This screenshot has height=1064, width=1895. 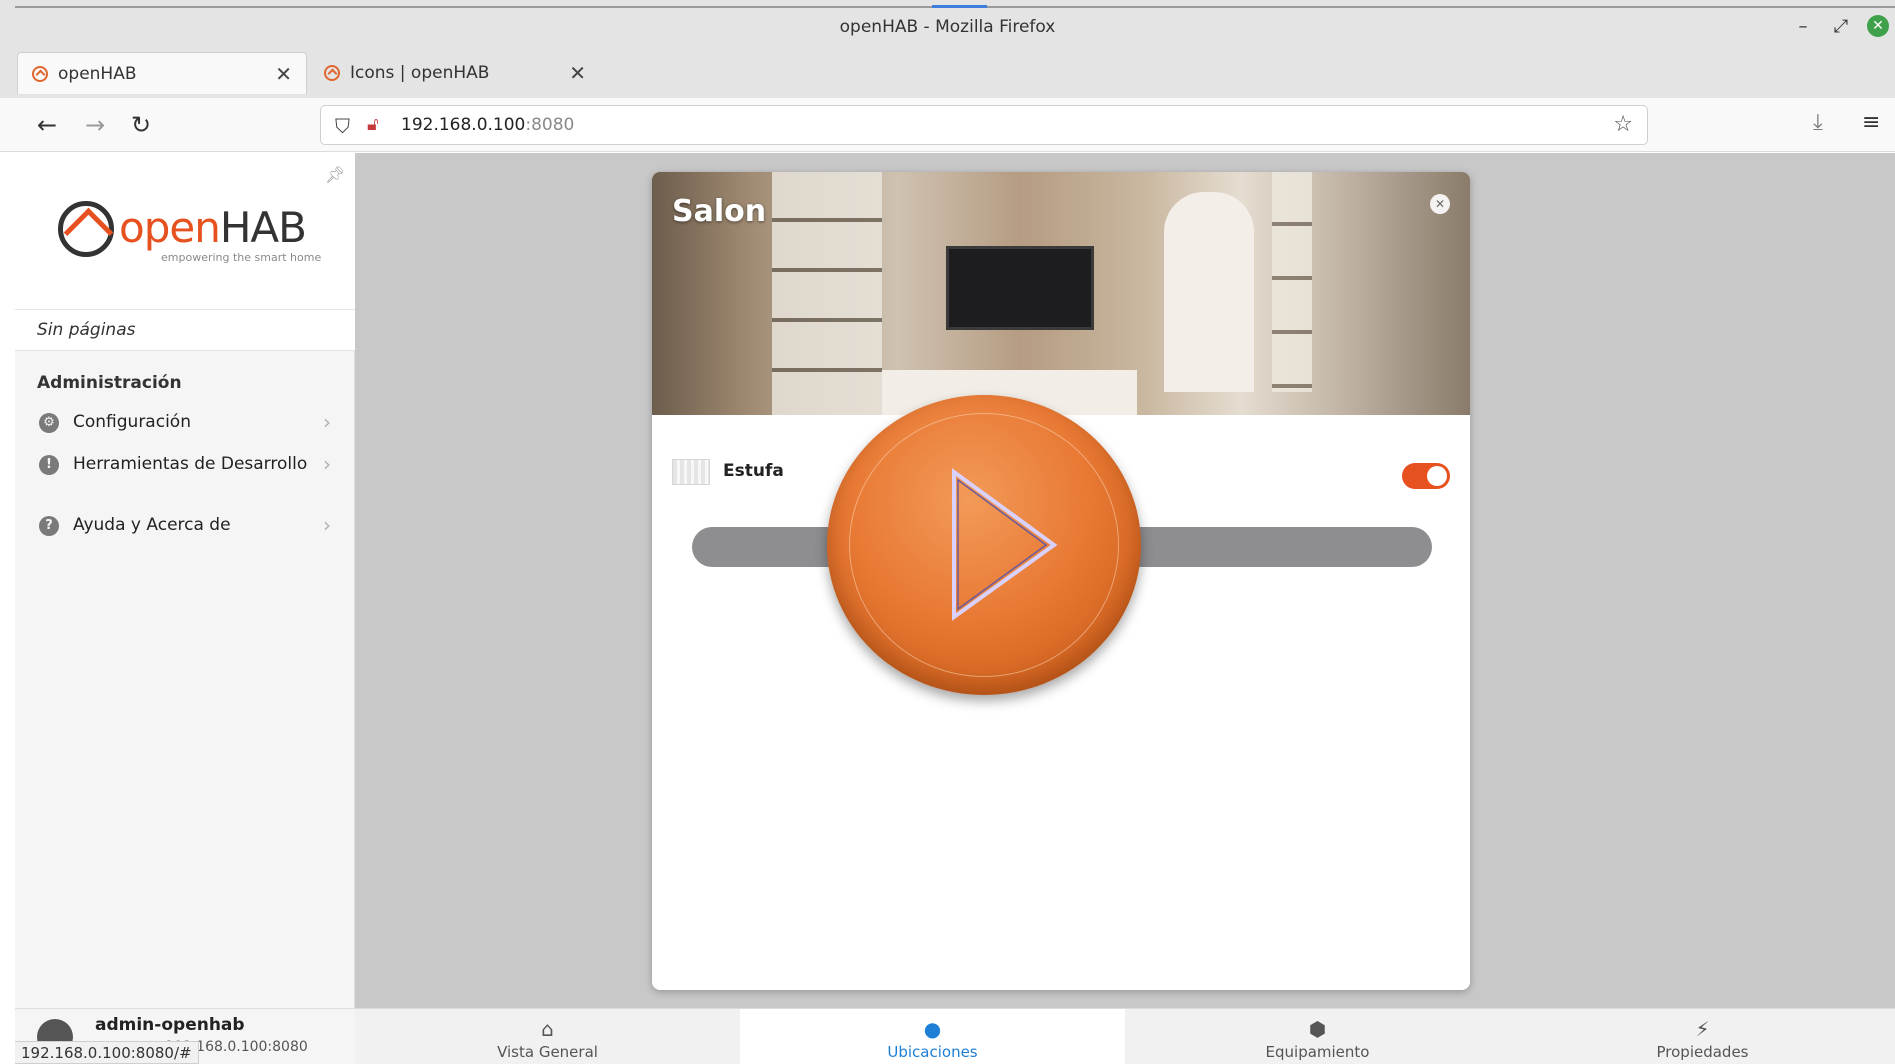 What do you see at coordinates (109, 383) in the screenshot?
I see `admin-section-title: Administración` at bounding box center [109, 383].